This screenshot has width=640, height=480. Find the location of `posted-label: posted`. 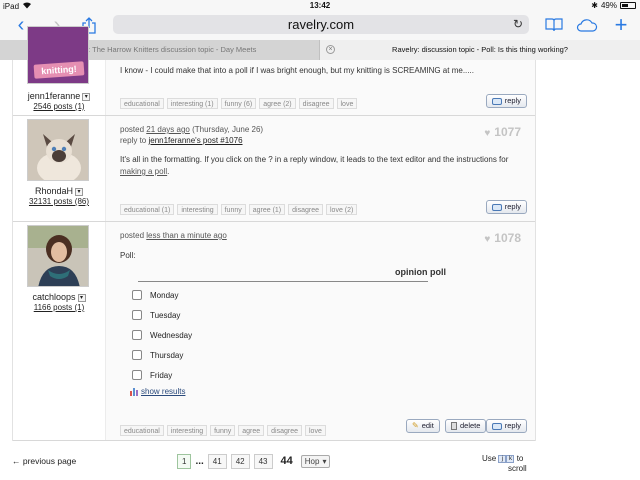

posted-label: posted is located at coordinates (132, 235).